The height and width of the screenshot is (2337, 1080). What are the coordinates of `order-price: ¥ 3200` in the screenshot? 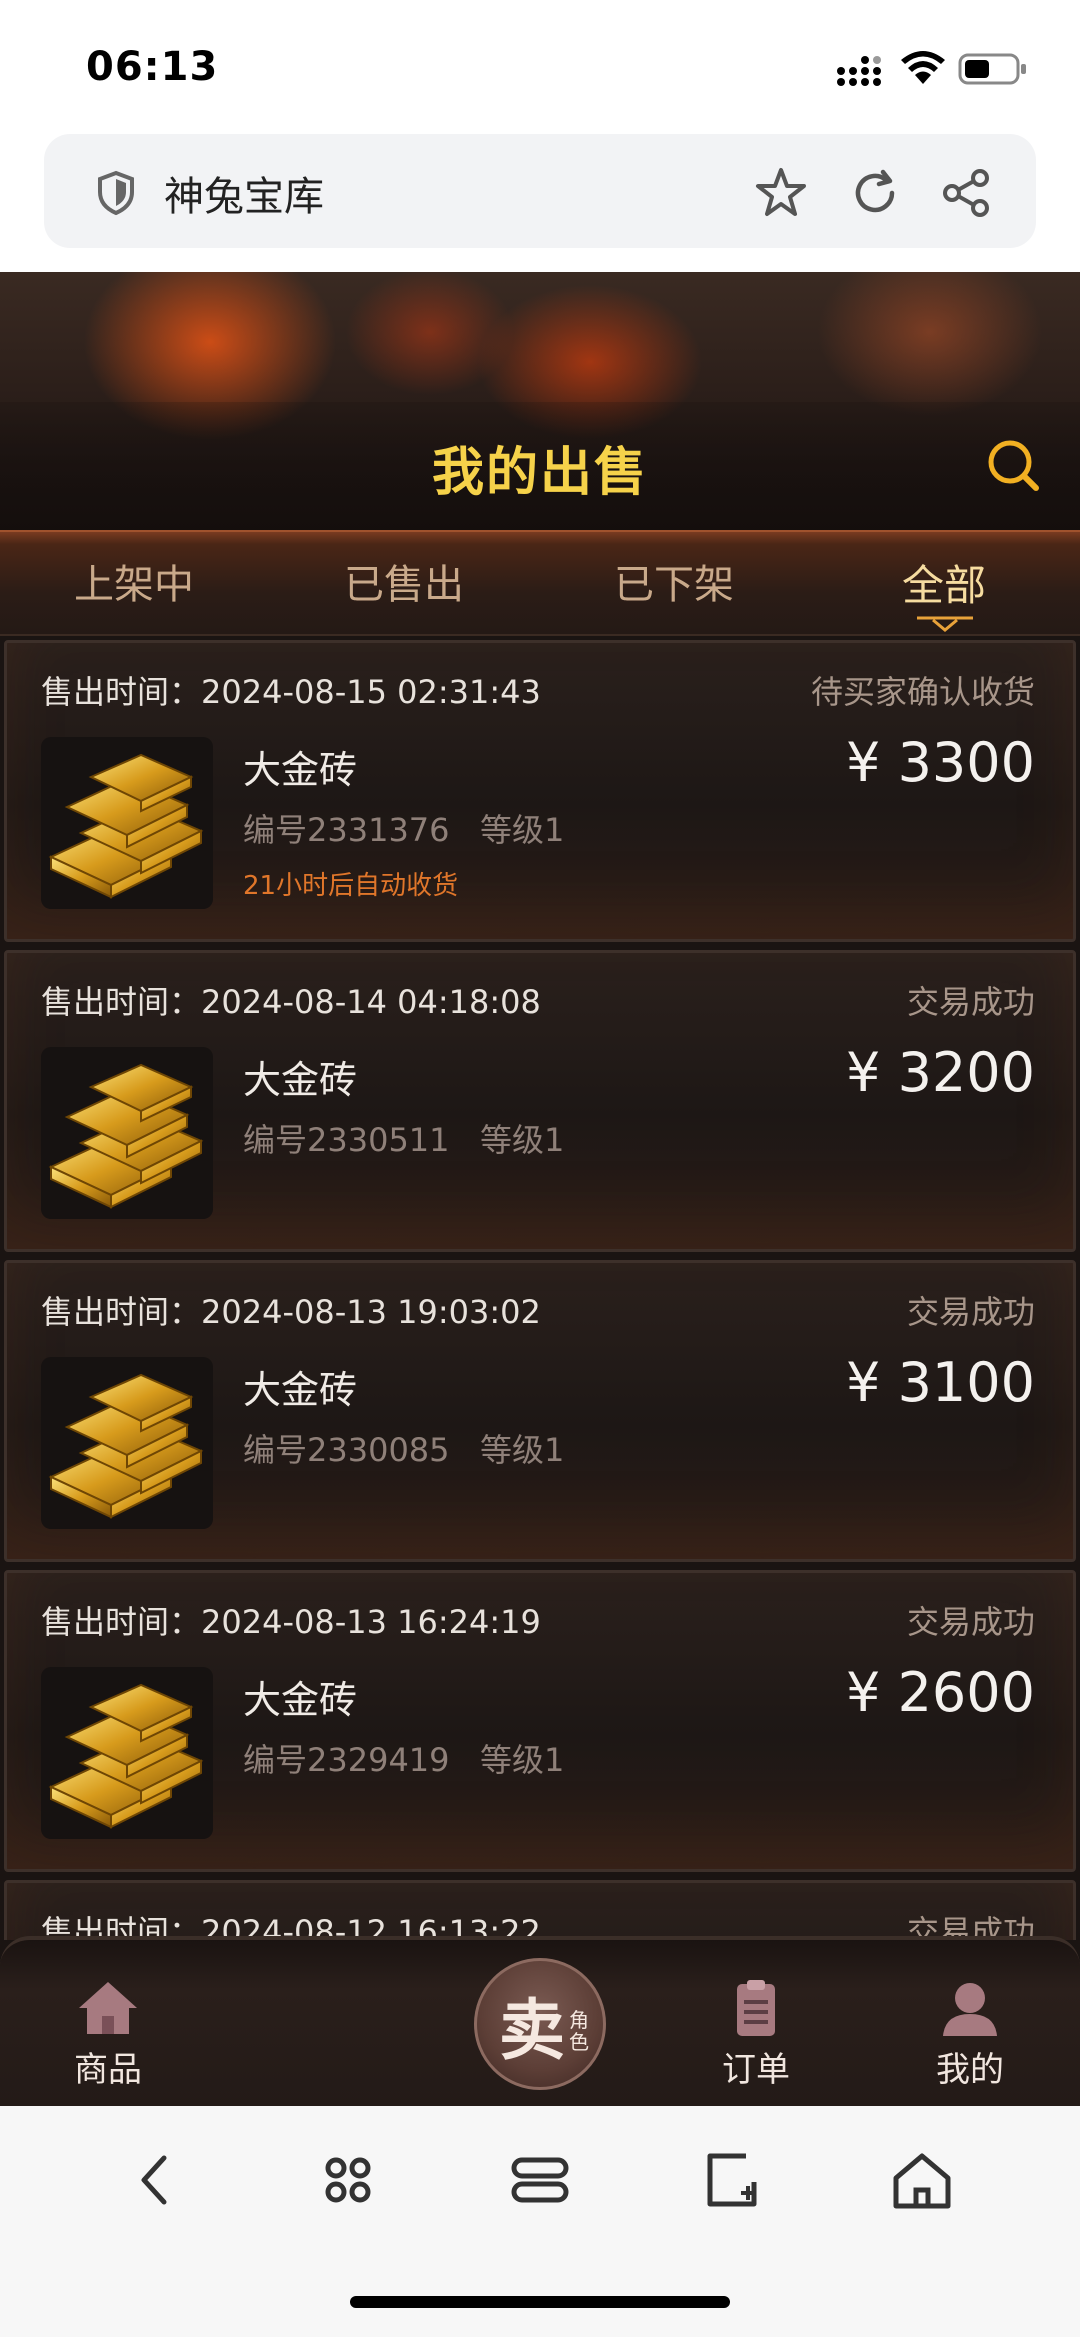 It's located at (940, 1072).